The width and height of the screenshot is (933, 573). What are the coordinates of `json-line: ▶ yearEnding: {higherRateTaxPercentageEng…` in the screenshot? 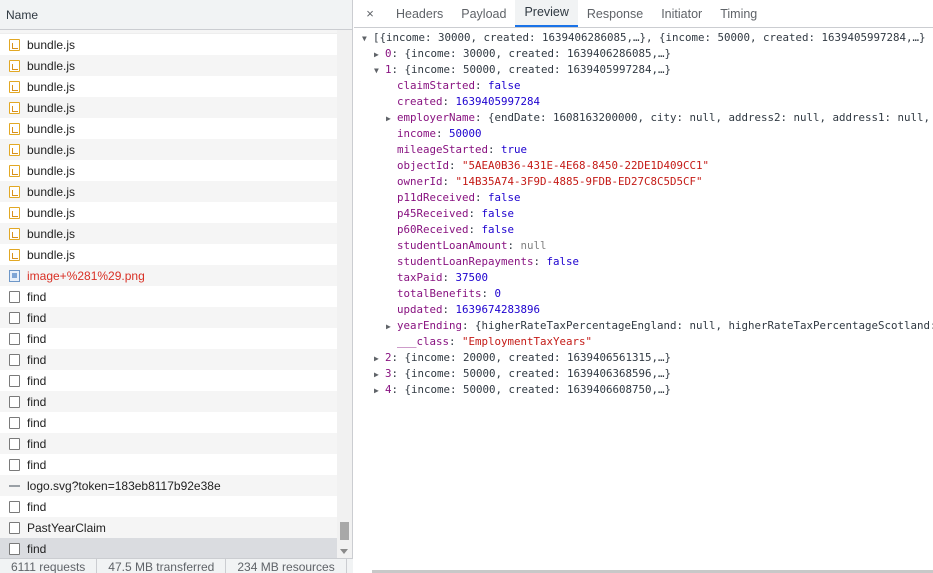 It's located at (643, 326).